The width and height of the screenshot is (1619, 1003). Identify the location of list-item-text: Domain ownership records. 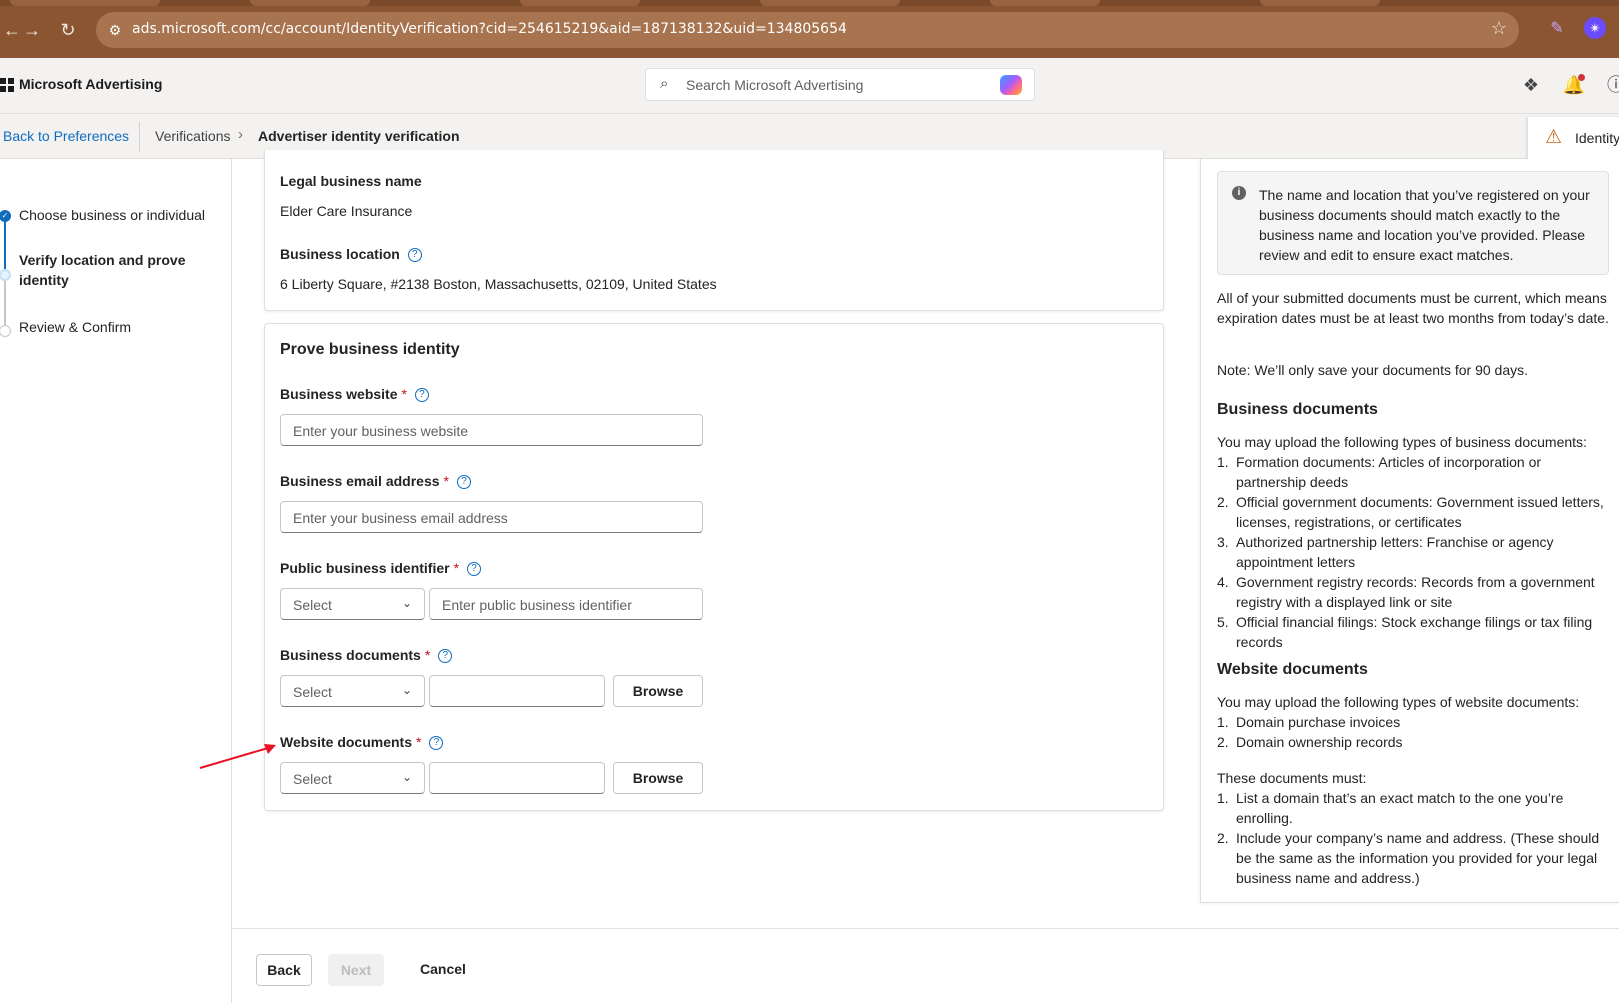
(1319, 742).